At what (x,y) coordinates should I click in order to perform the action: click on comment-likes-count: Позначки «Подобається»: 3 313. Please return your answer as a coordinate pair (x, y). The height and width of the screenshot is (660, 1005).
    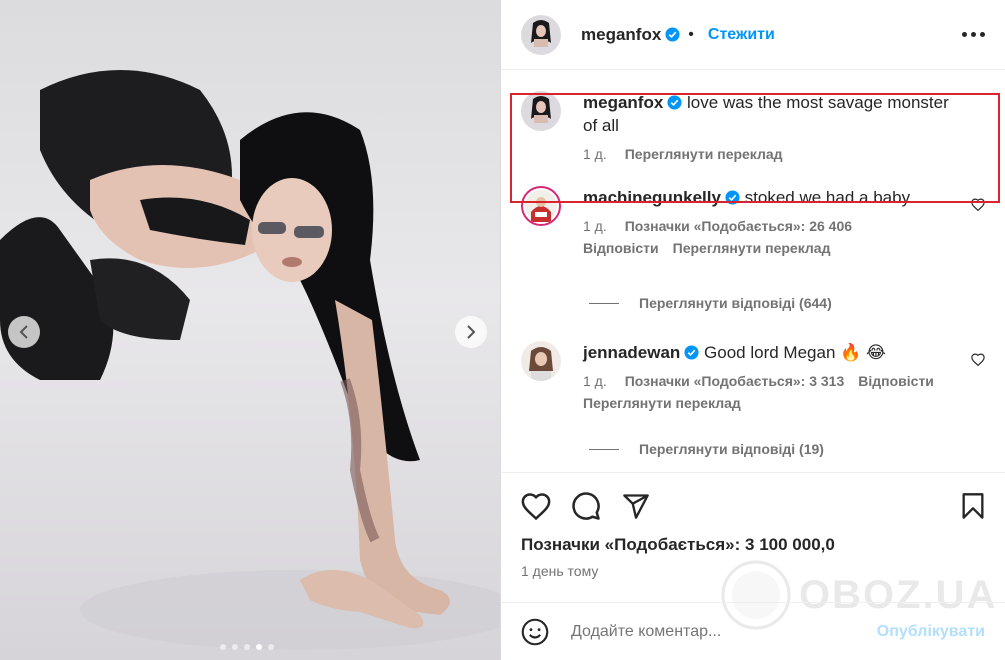
    Looking at the image, I should click on (735, 381).